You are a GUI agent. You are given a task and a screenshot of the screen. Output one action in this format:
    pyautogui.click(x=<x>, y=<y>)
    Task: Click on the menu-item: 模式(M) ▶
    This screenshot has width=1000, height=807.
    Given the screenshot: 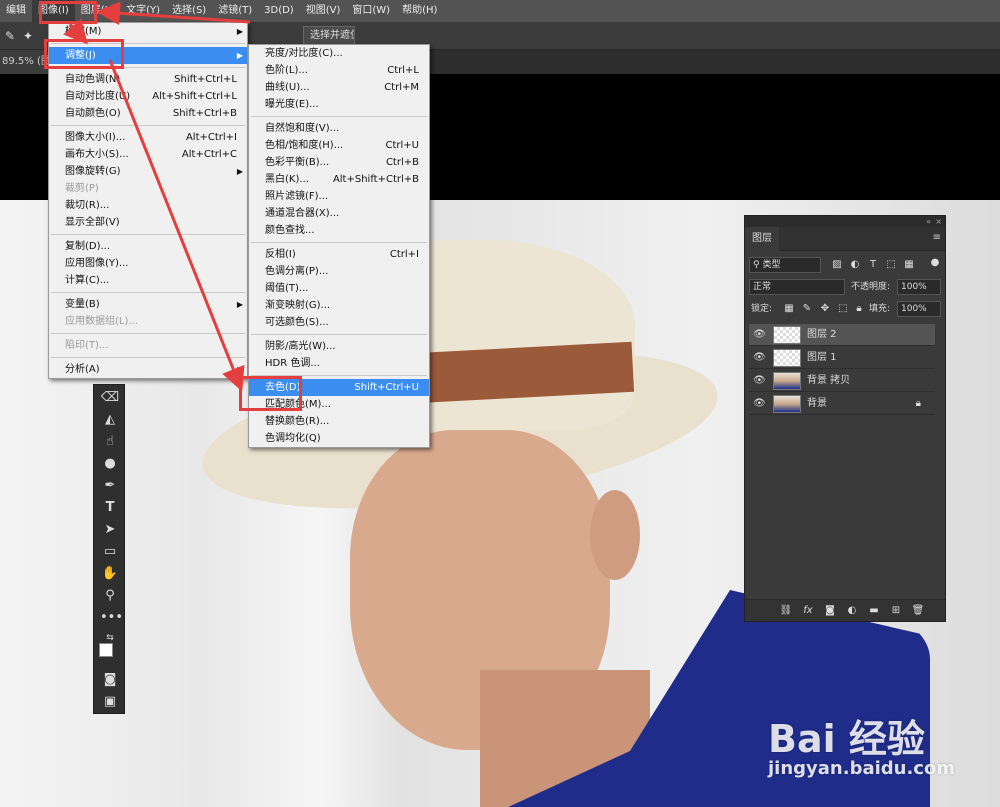 What is the action you would take?
    pyautogui.click(x=148, y=31)
    